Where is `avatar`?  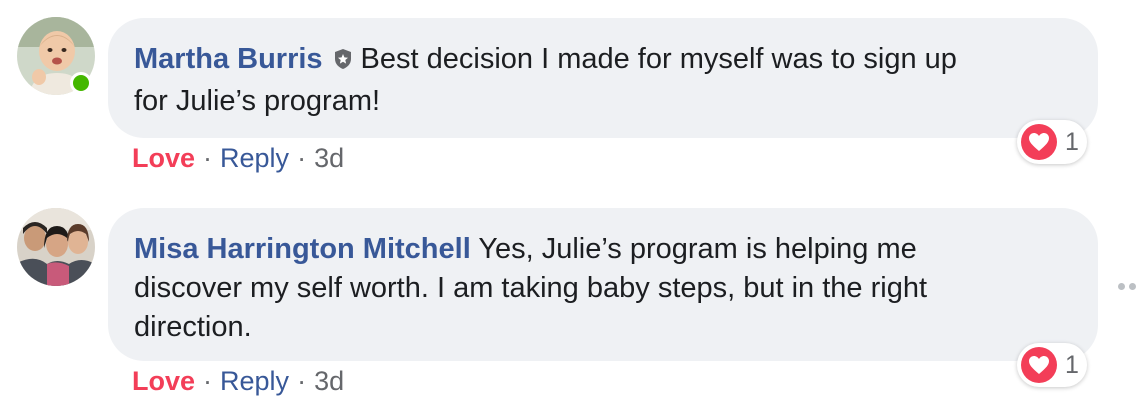
avatar is located at coordinates (56, 247).